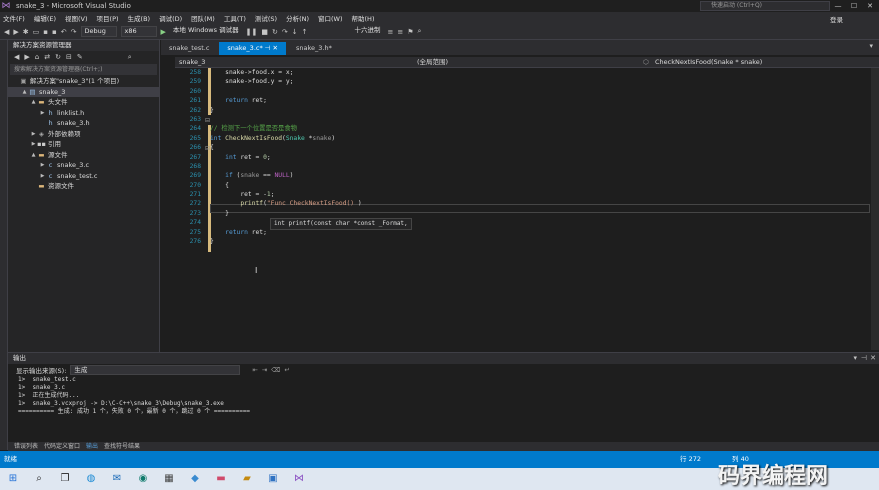 This screenshot has height=490, width=879. Describe the element at coordinates (64, 32) in the screenshot. I see `undo-icon: ↶` at that location.